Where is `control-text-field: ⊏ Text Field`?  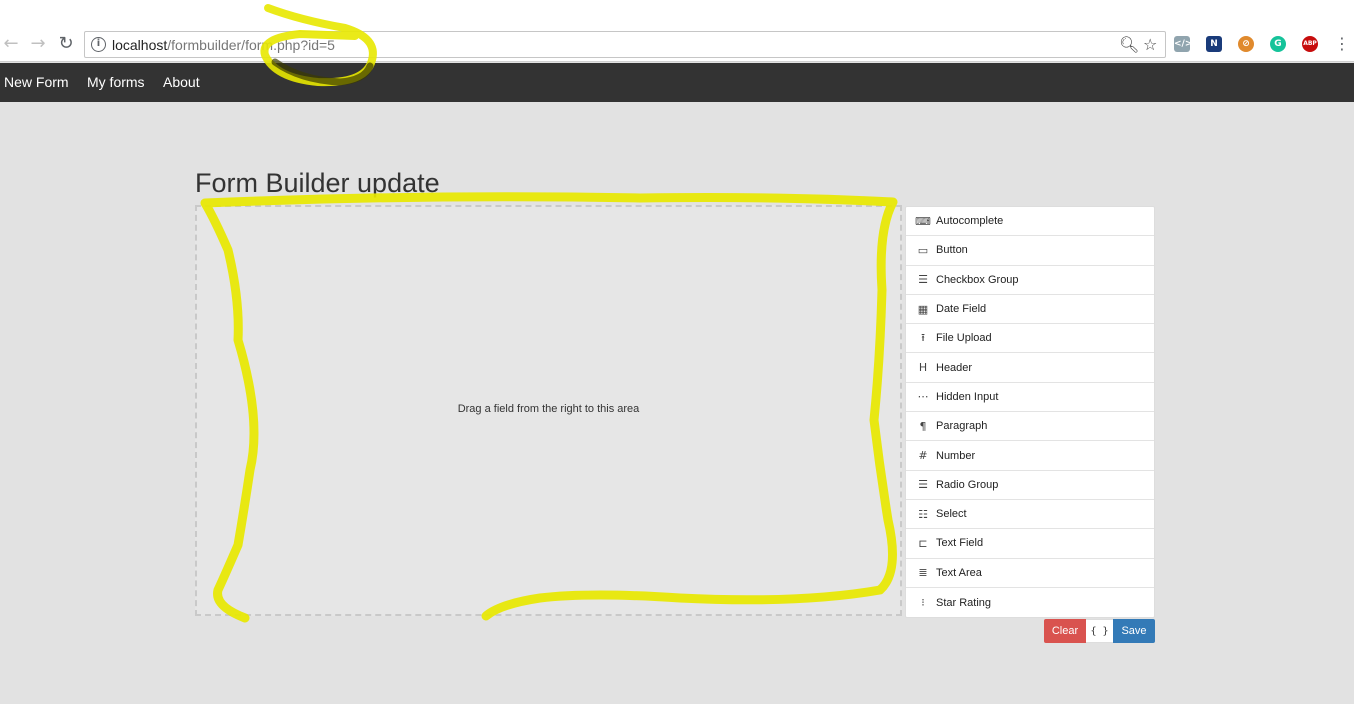
control-text-field: ⊏ Text Field is located at coordinates (1030, 544).